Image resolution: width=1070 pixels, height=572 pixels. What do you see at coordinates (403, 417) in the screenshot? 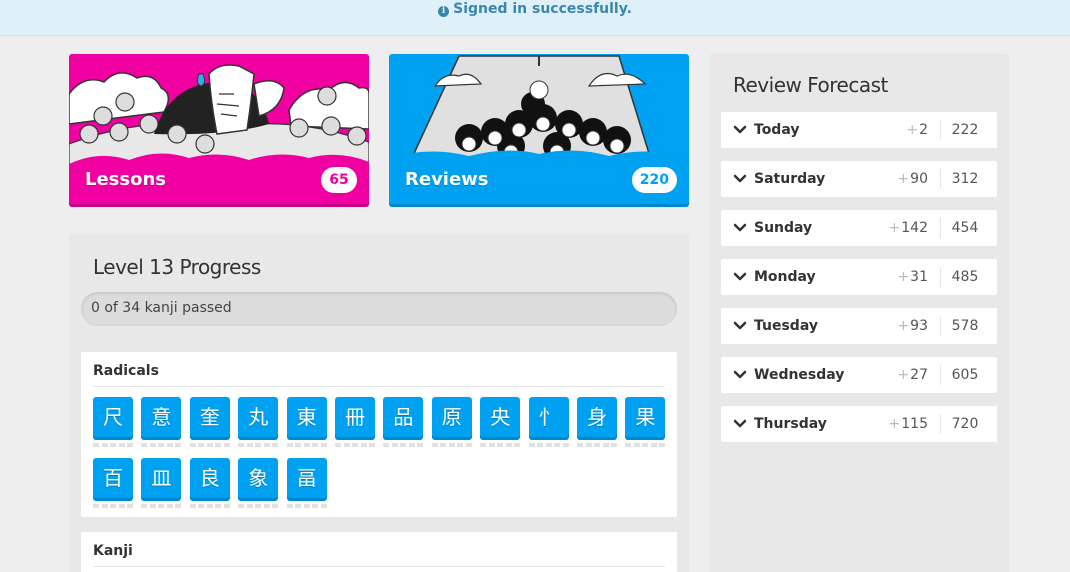
I see `radical-character: 品` at bounding box center [403, 417].